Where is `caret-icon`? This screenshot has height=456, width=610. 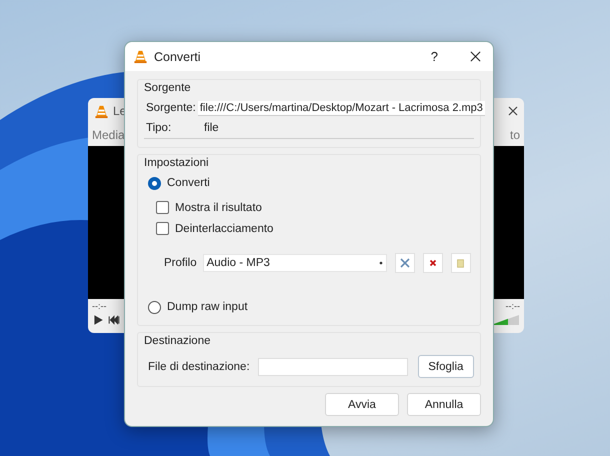 caret-icon is located at coordinates (380, 263).